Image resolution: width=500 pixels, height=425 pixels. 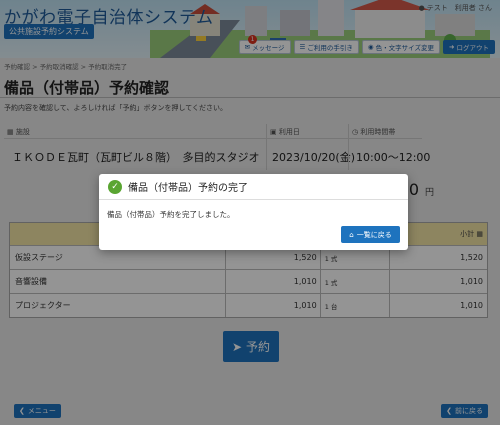 I want to click on return-to-list-button: ⌂ 一覧に戻る, so click(x=370, y=234).